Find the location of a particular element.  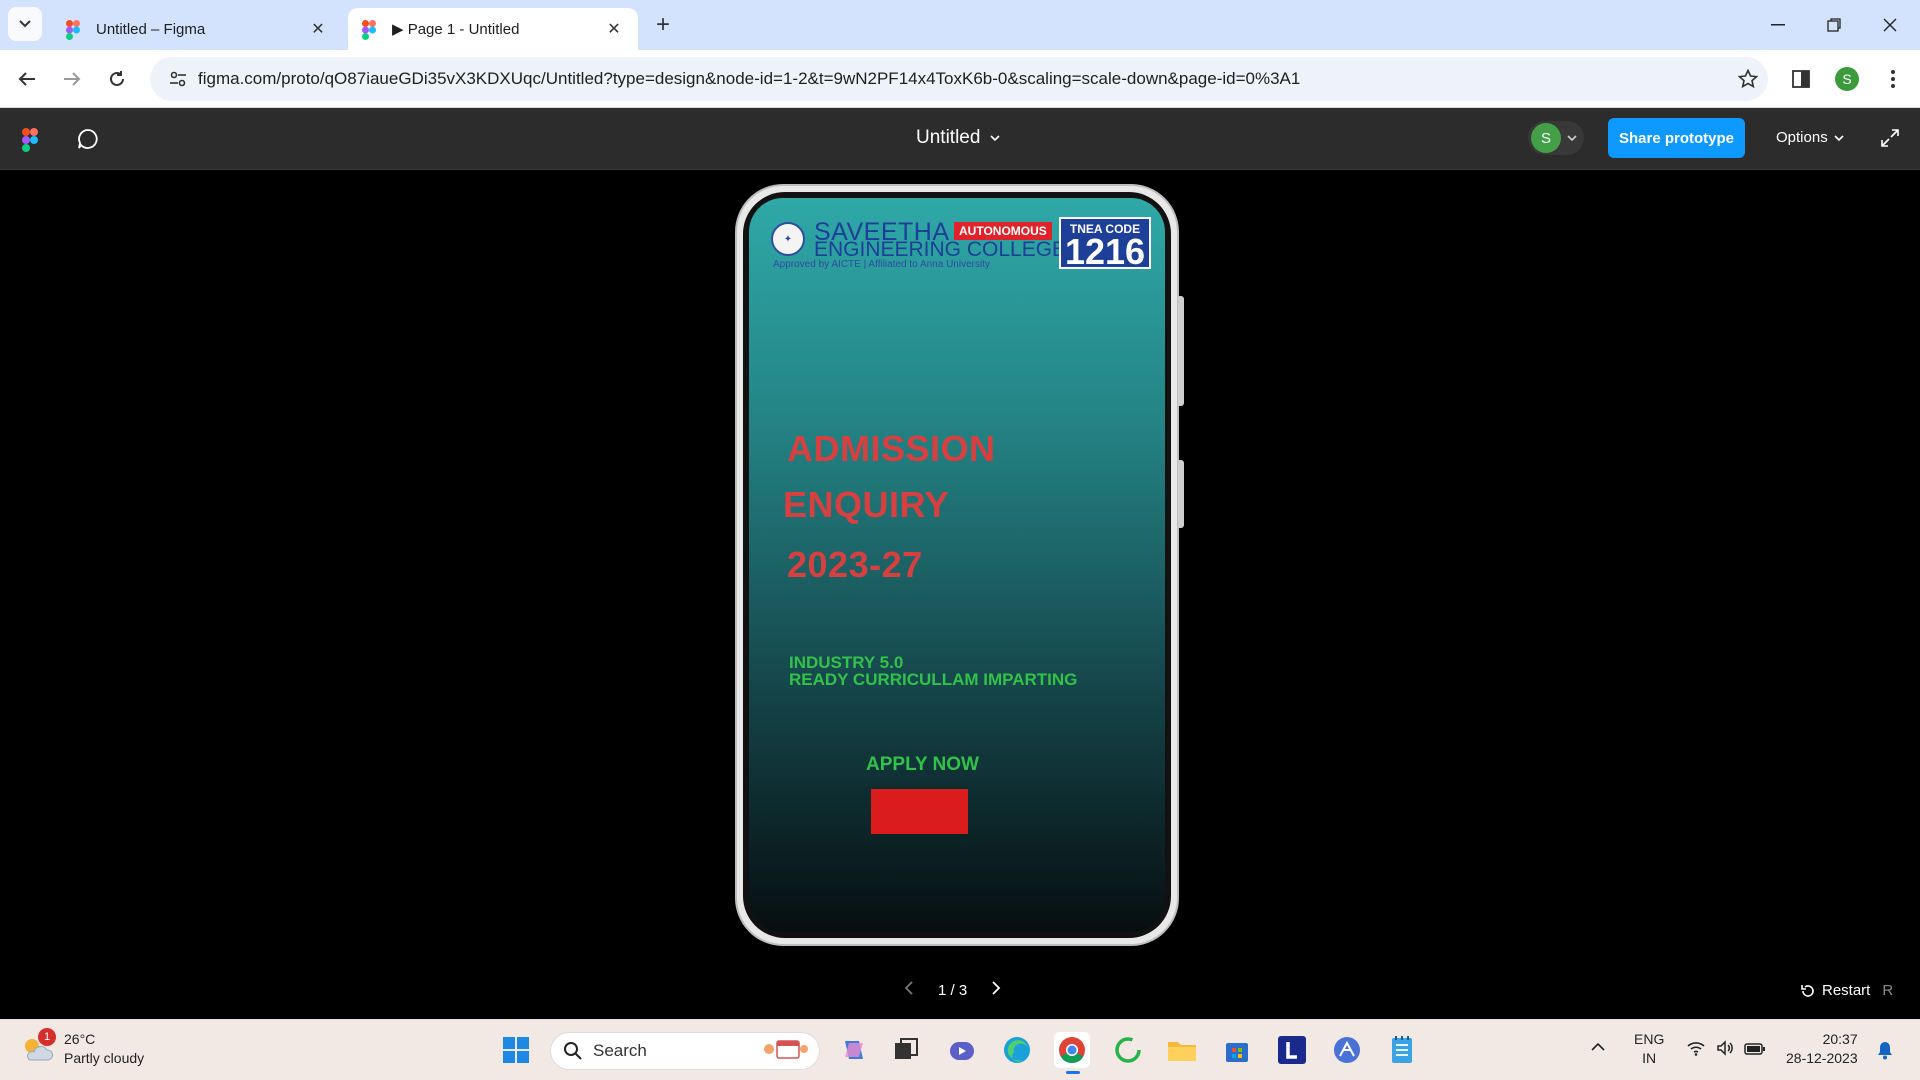

task-view-icon is located at coordinates (906, 1050).